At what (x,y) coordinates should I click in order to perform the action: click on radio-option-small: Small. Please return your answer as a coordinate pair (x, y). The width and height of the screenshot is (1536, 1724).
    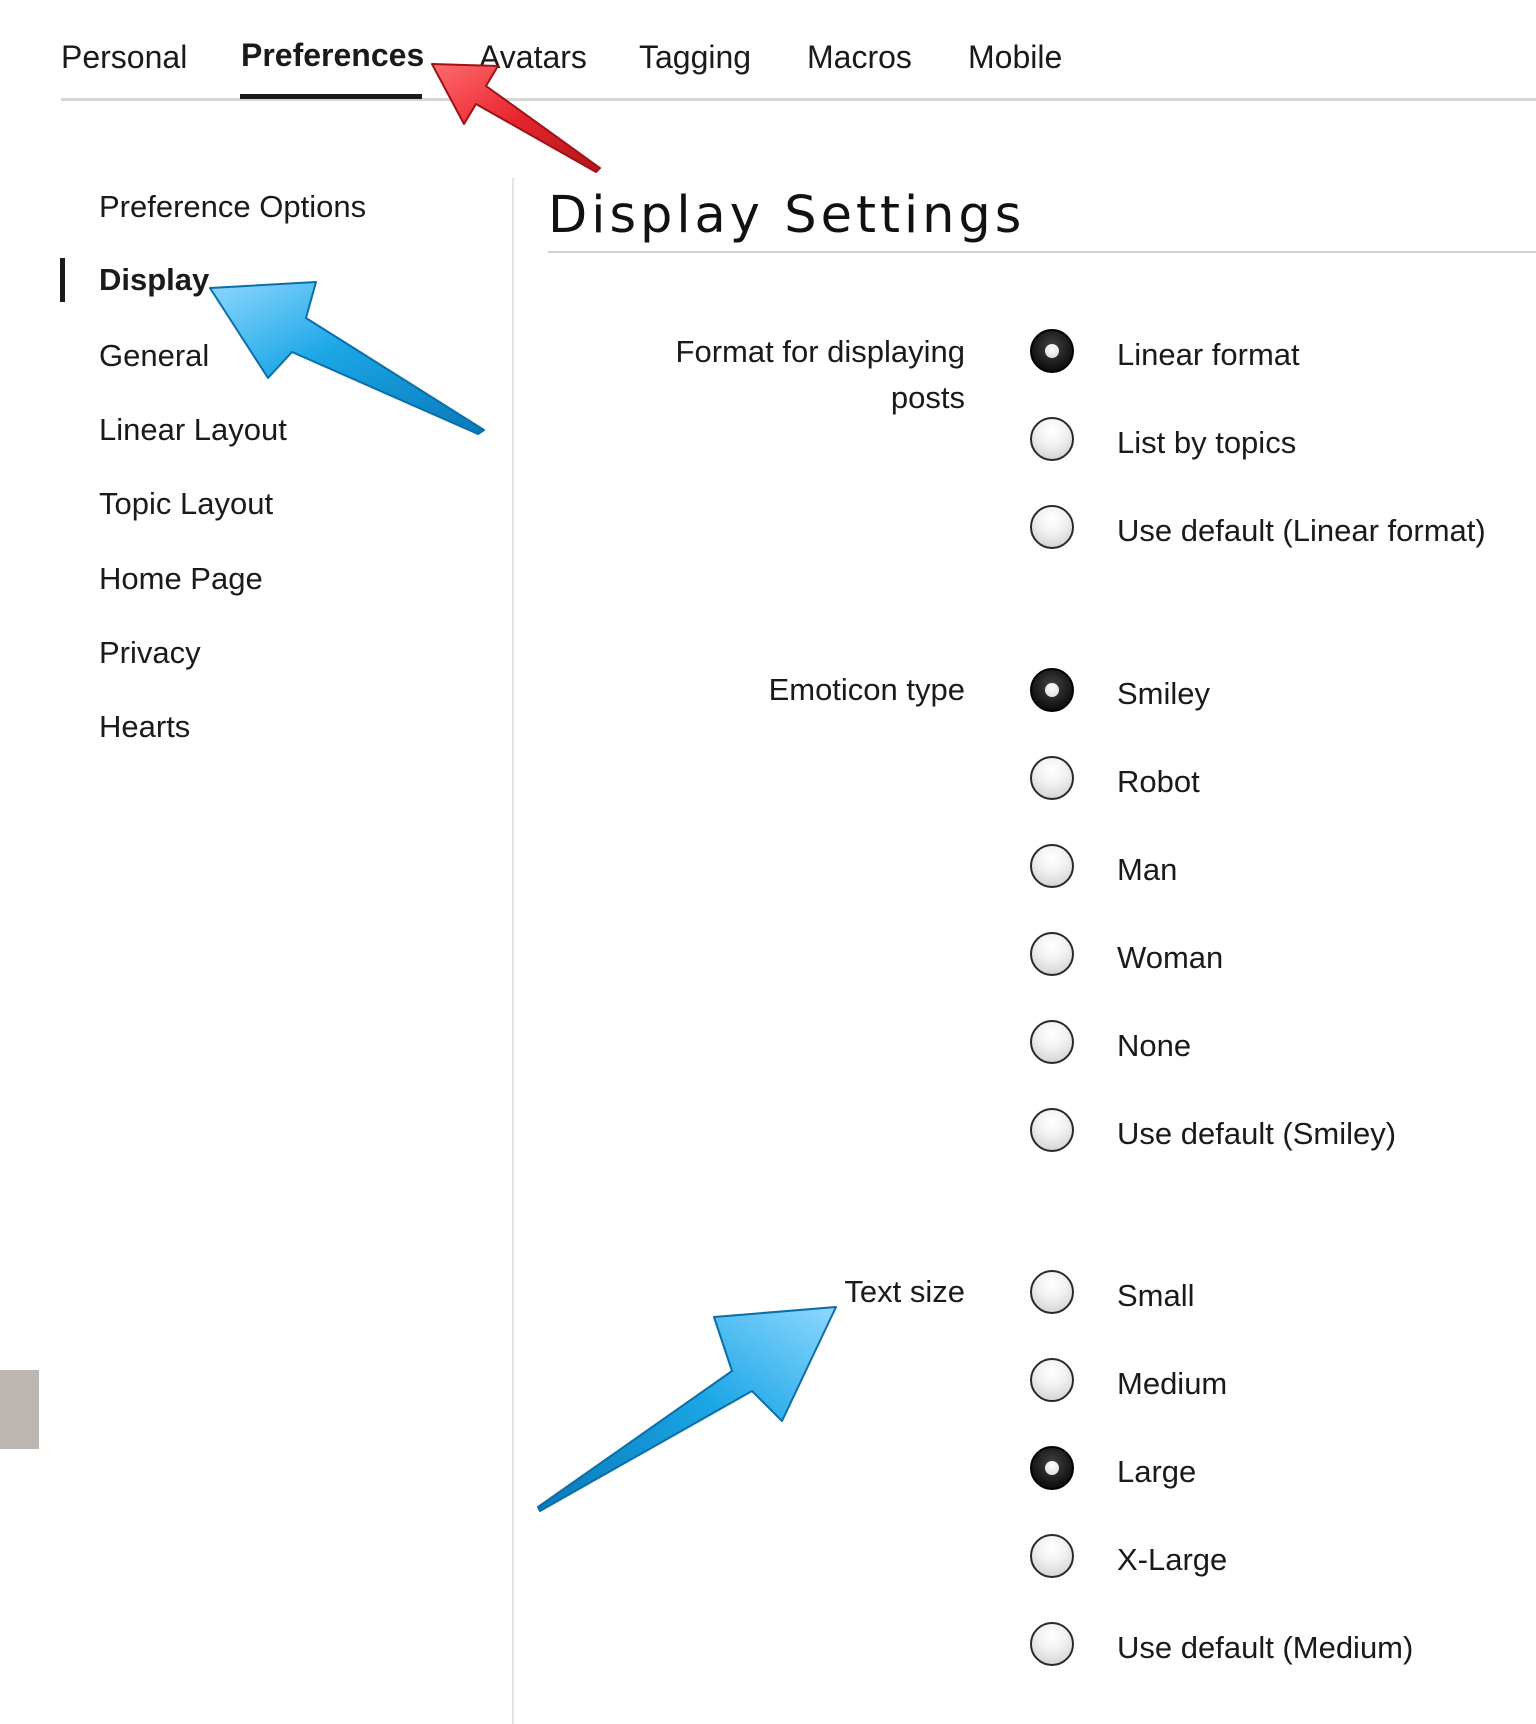
    Looking at the image, I should click on (1280, 1296).